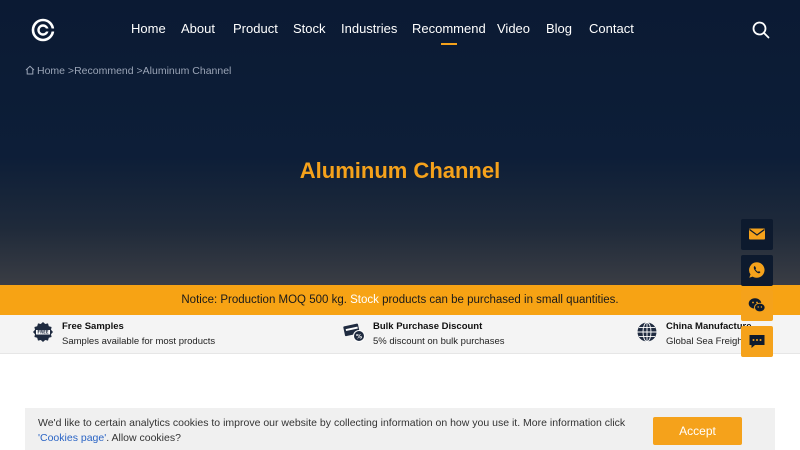  What do you see at coordinates (198, 29) in the screenshot?
I see `nav-about: About` at bounding box center [198, 29].